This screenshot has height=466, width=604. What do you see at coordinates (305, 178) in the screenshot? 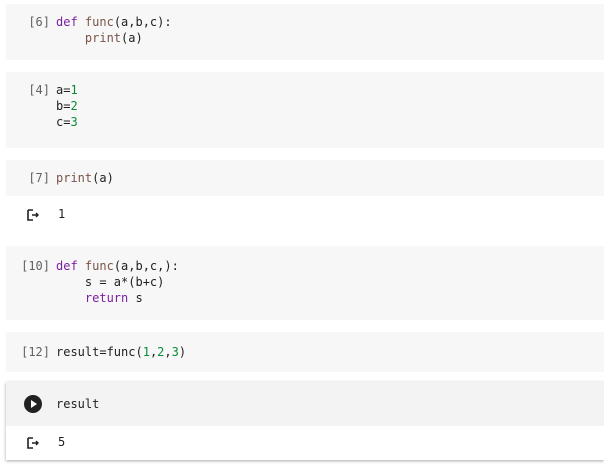
I see `code-cell-7: [7] print(a)` at bounding box center [305, 178].